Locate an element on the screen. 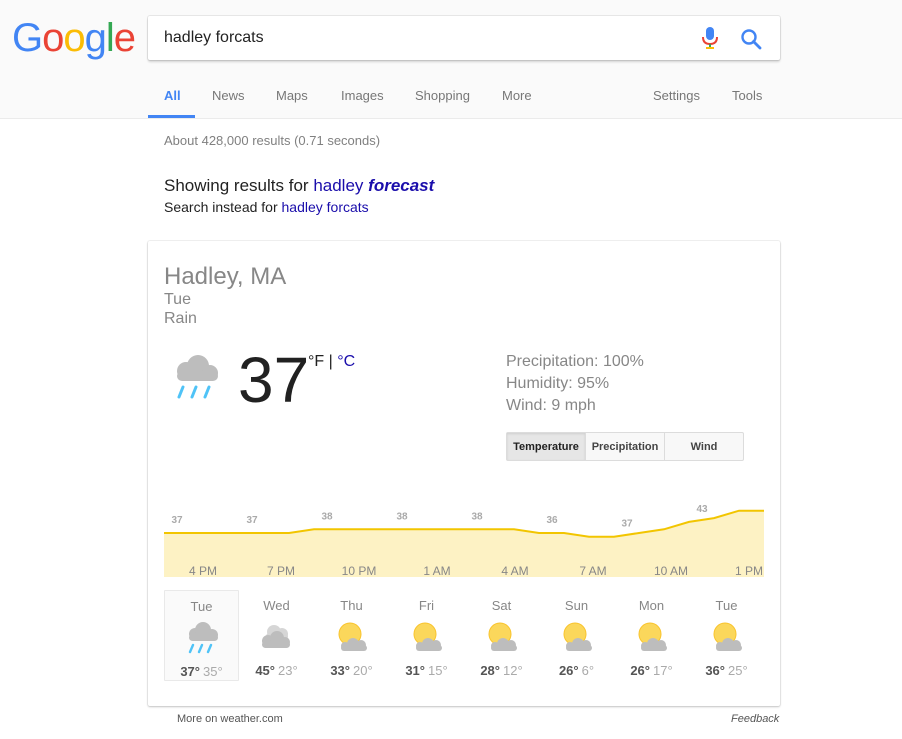 The image size is (902, 739). corrected-query-plain: hadley is located at coordinates (338, 185).